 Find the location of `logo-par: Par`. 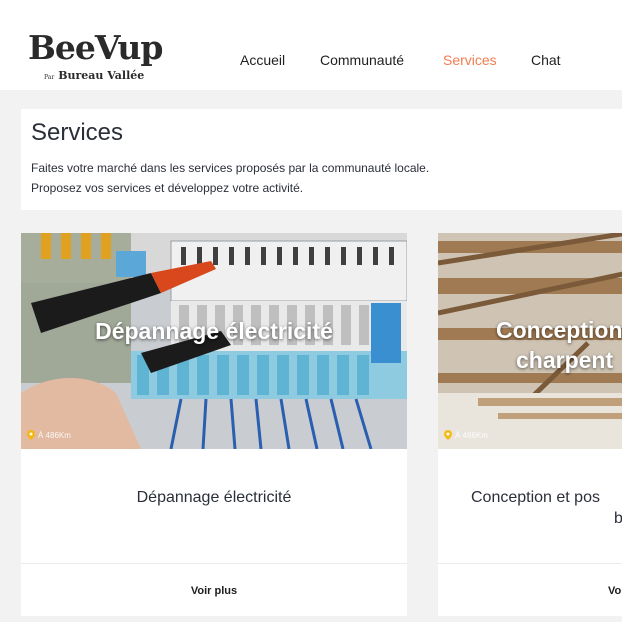

logo-par: Par is located at coordinates (49, 77).